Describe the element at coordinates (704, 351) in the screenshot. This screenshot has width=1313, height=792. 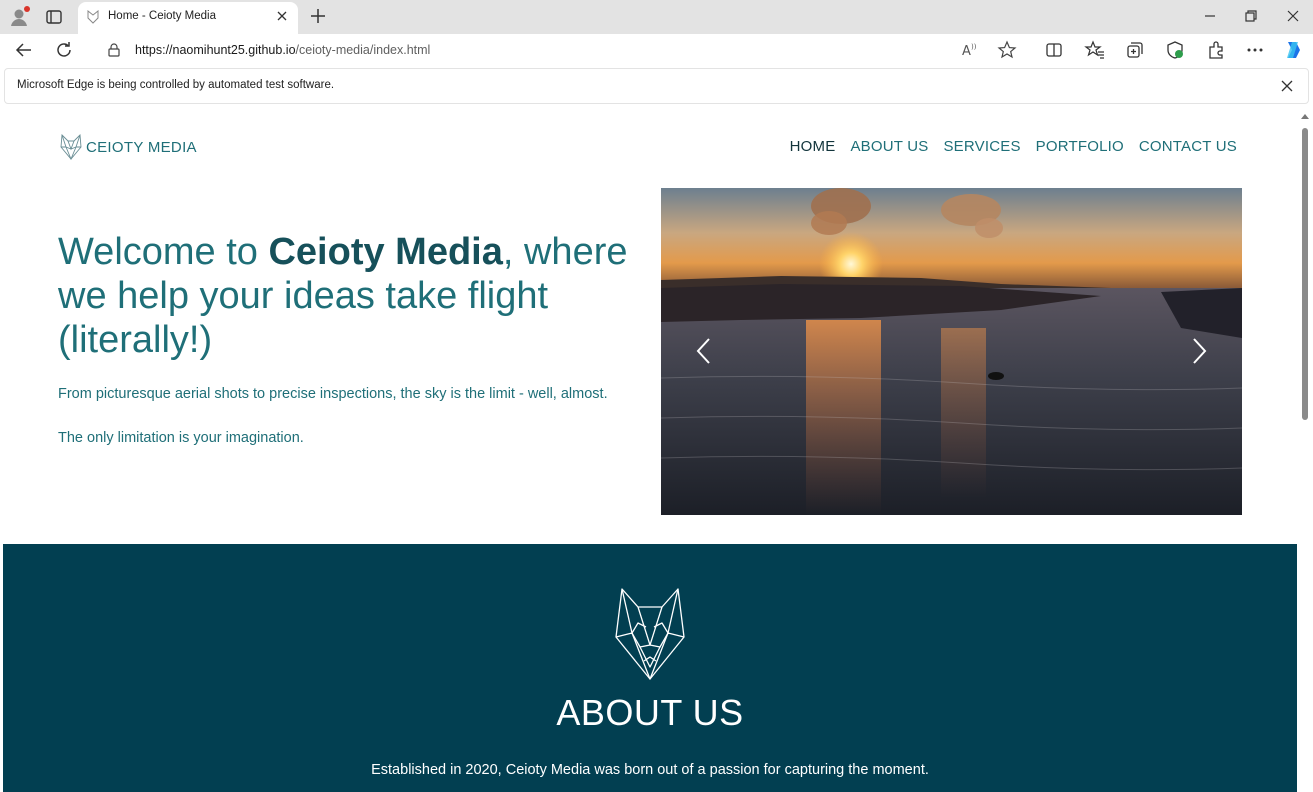
I see `carousel-prev-icon` at that location.